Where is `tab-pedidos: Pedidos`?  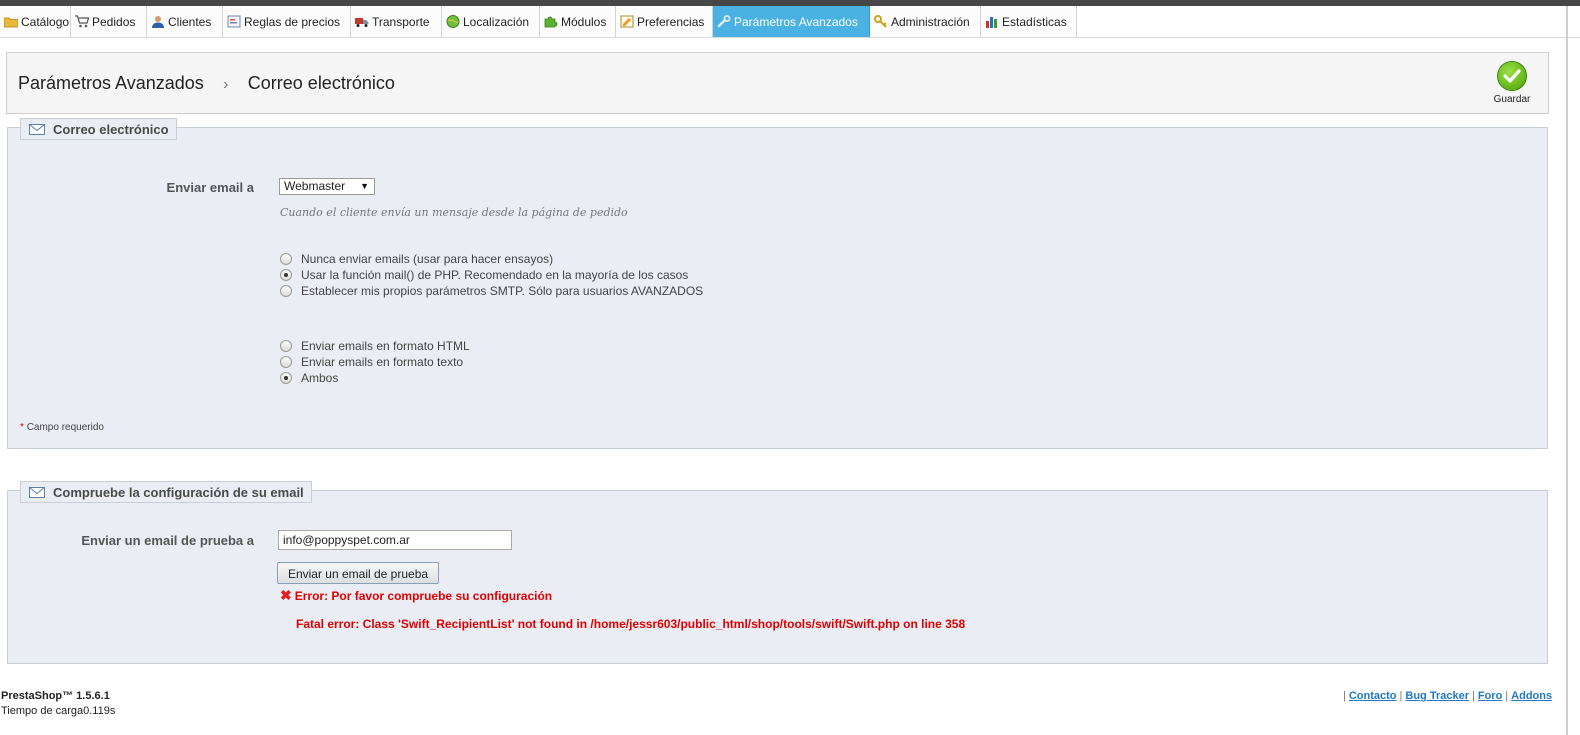 tab-pedidos: Pedidos is located at coordinates (109, 21).